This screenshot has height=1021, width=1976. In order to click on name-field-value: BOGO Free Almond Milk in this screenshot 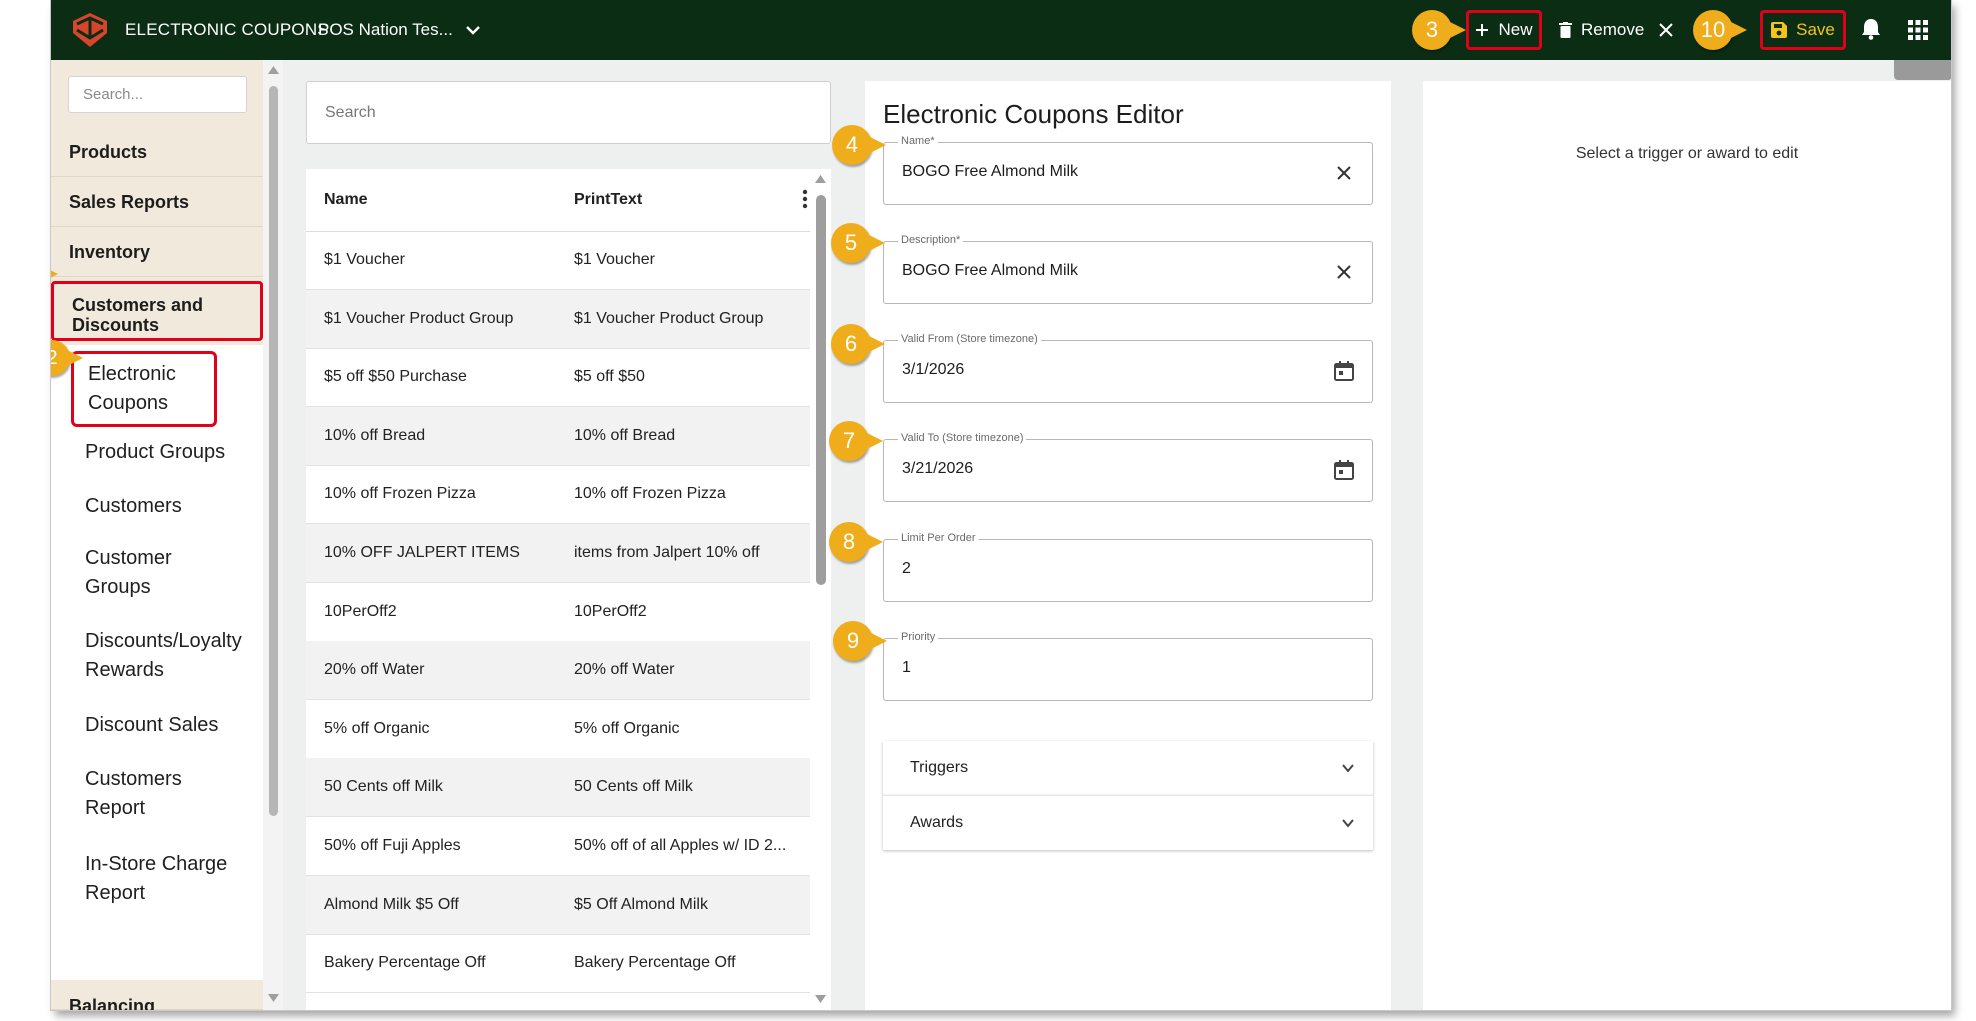, I will do `click(990, 172)`.